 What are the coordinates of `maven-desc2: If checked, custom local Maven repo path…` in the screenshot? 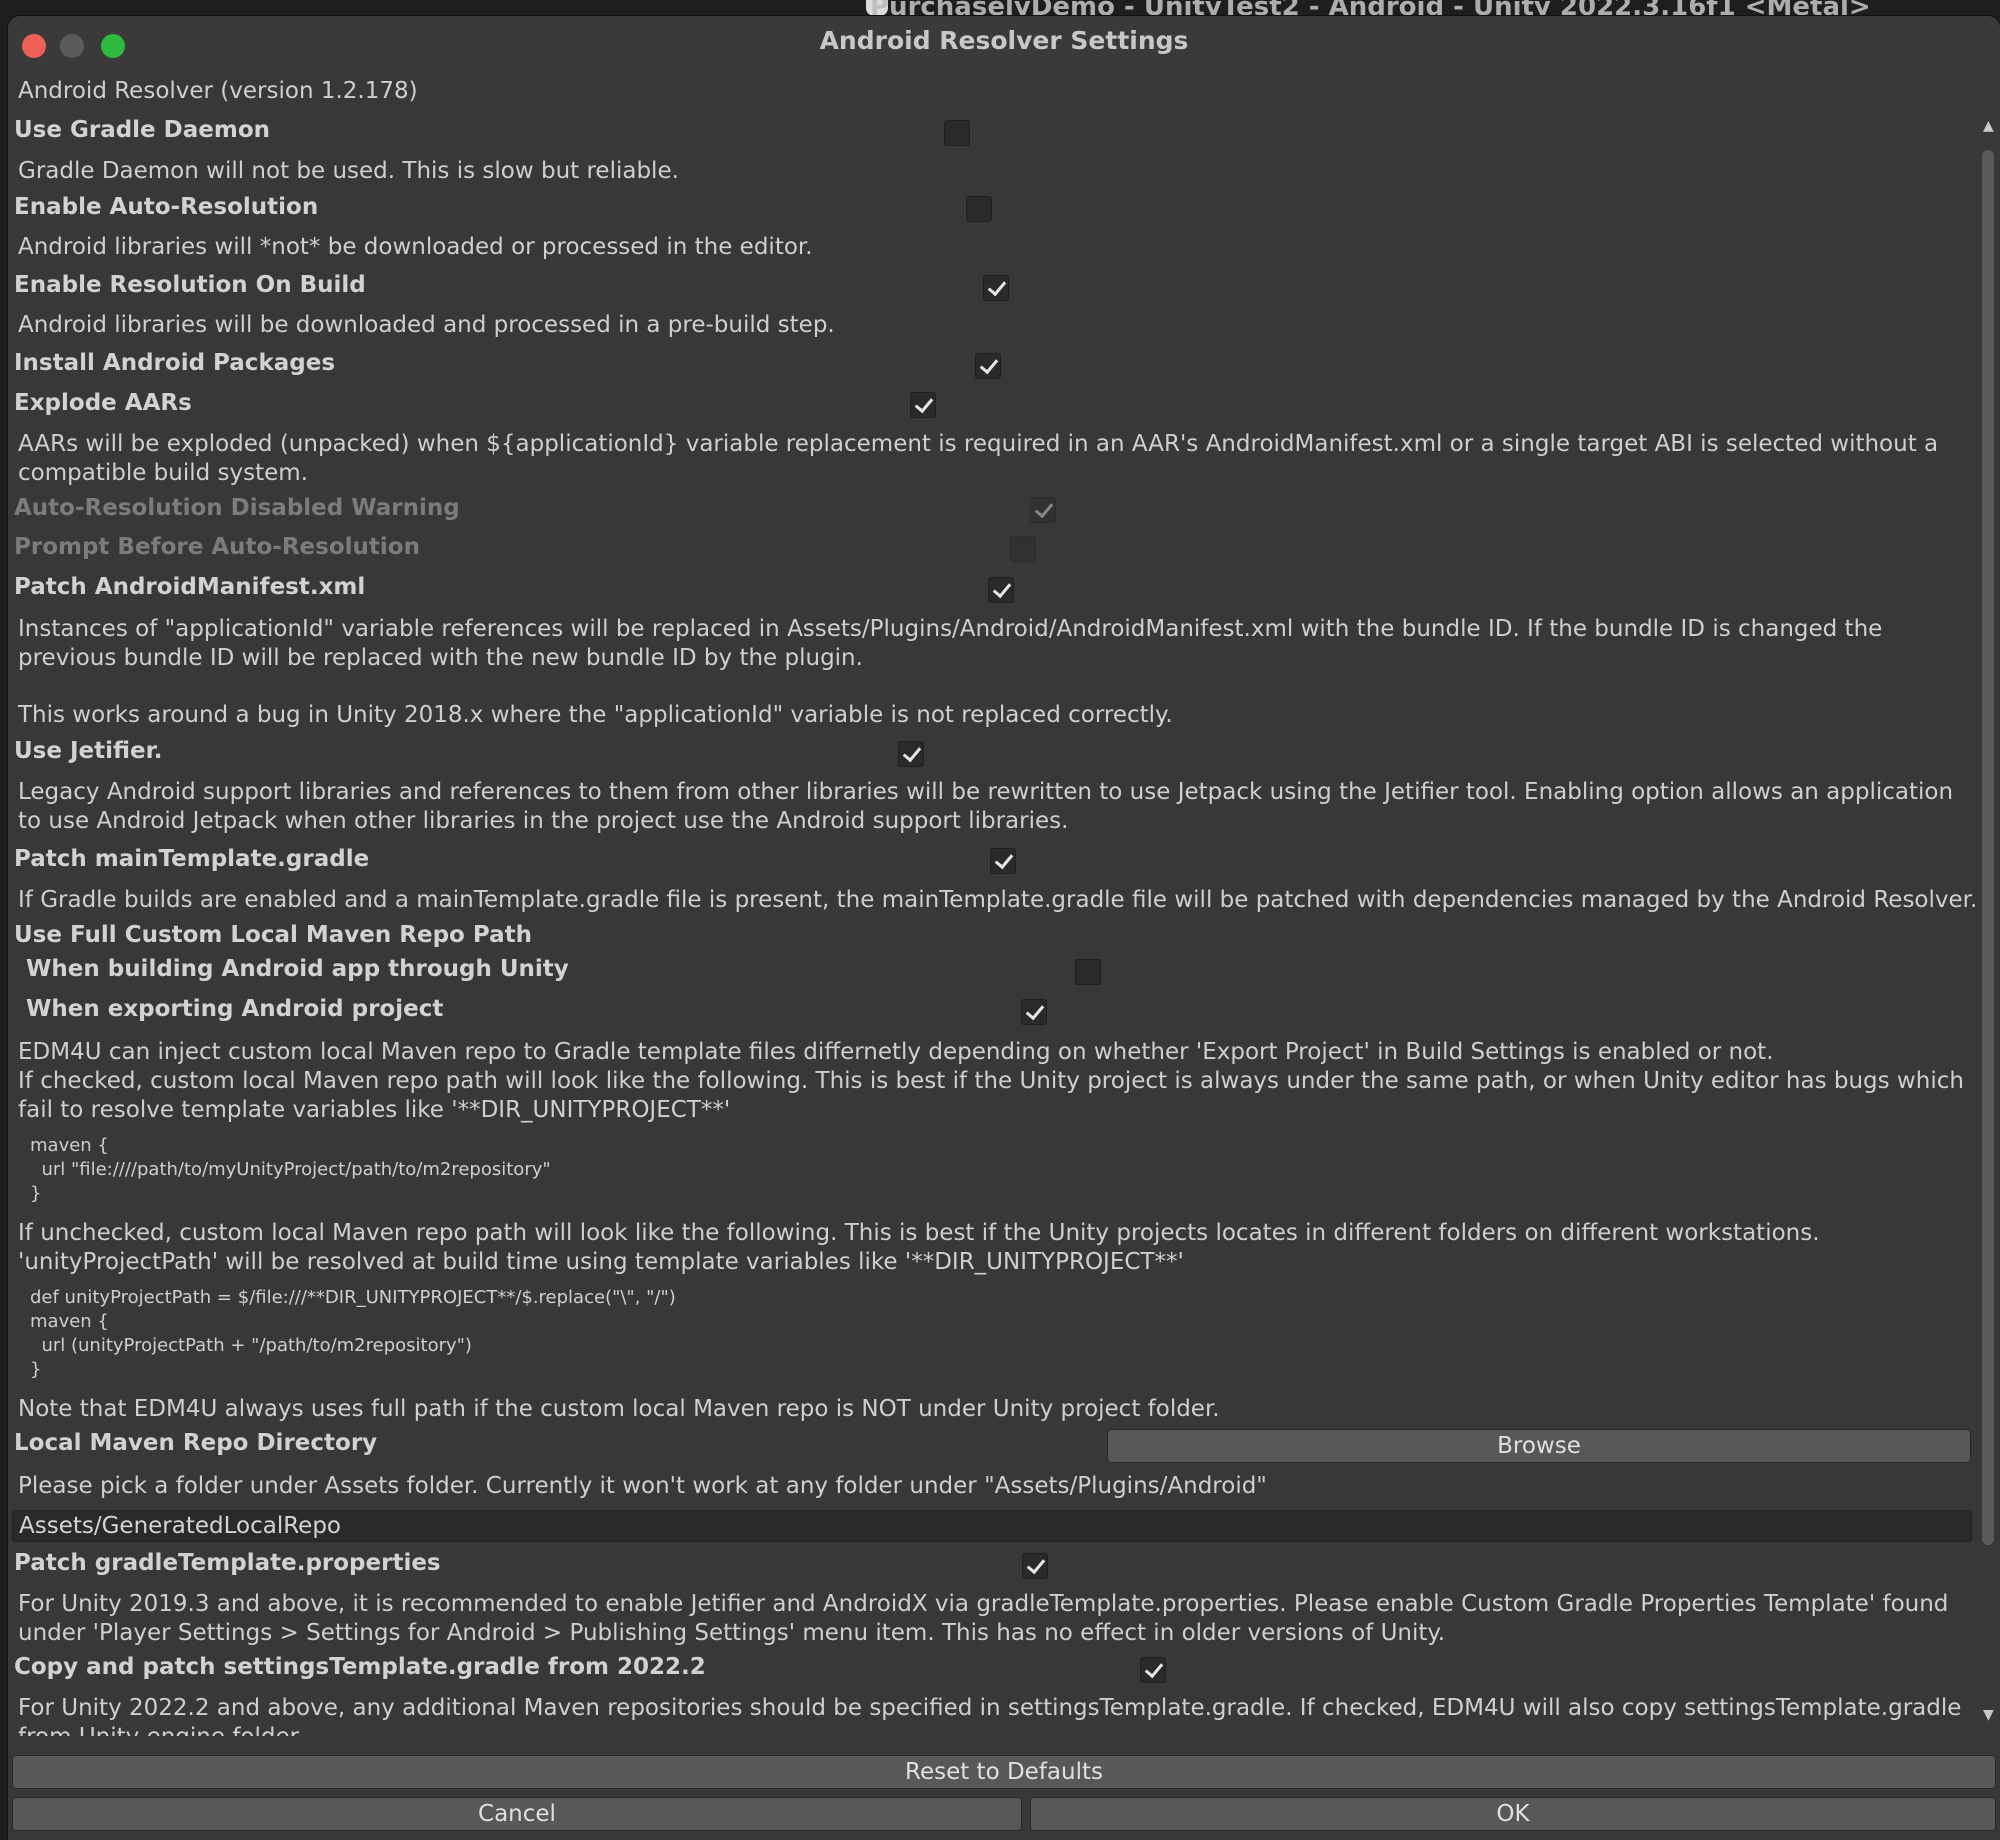 It's located at (991, 1095).